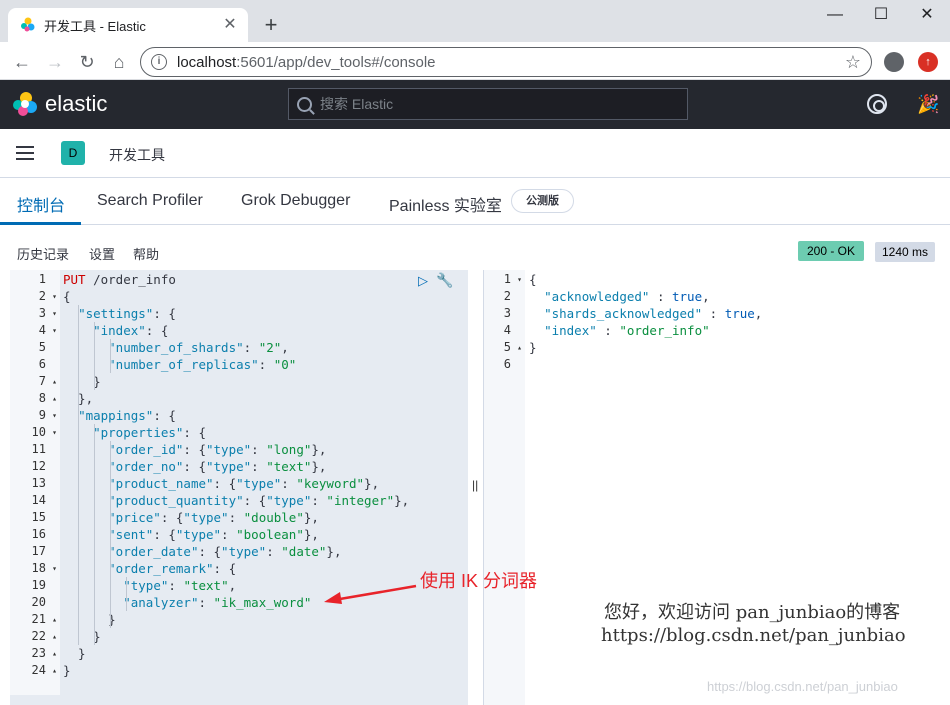 The width and height of the screenshot is (950, 705). Describe the element at coordinates (180, 585) in the screenshot. I see `code-line: "type": "text",` at that location.